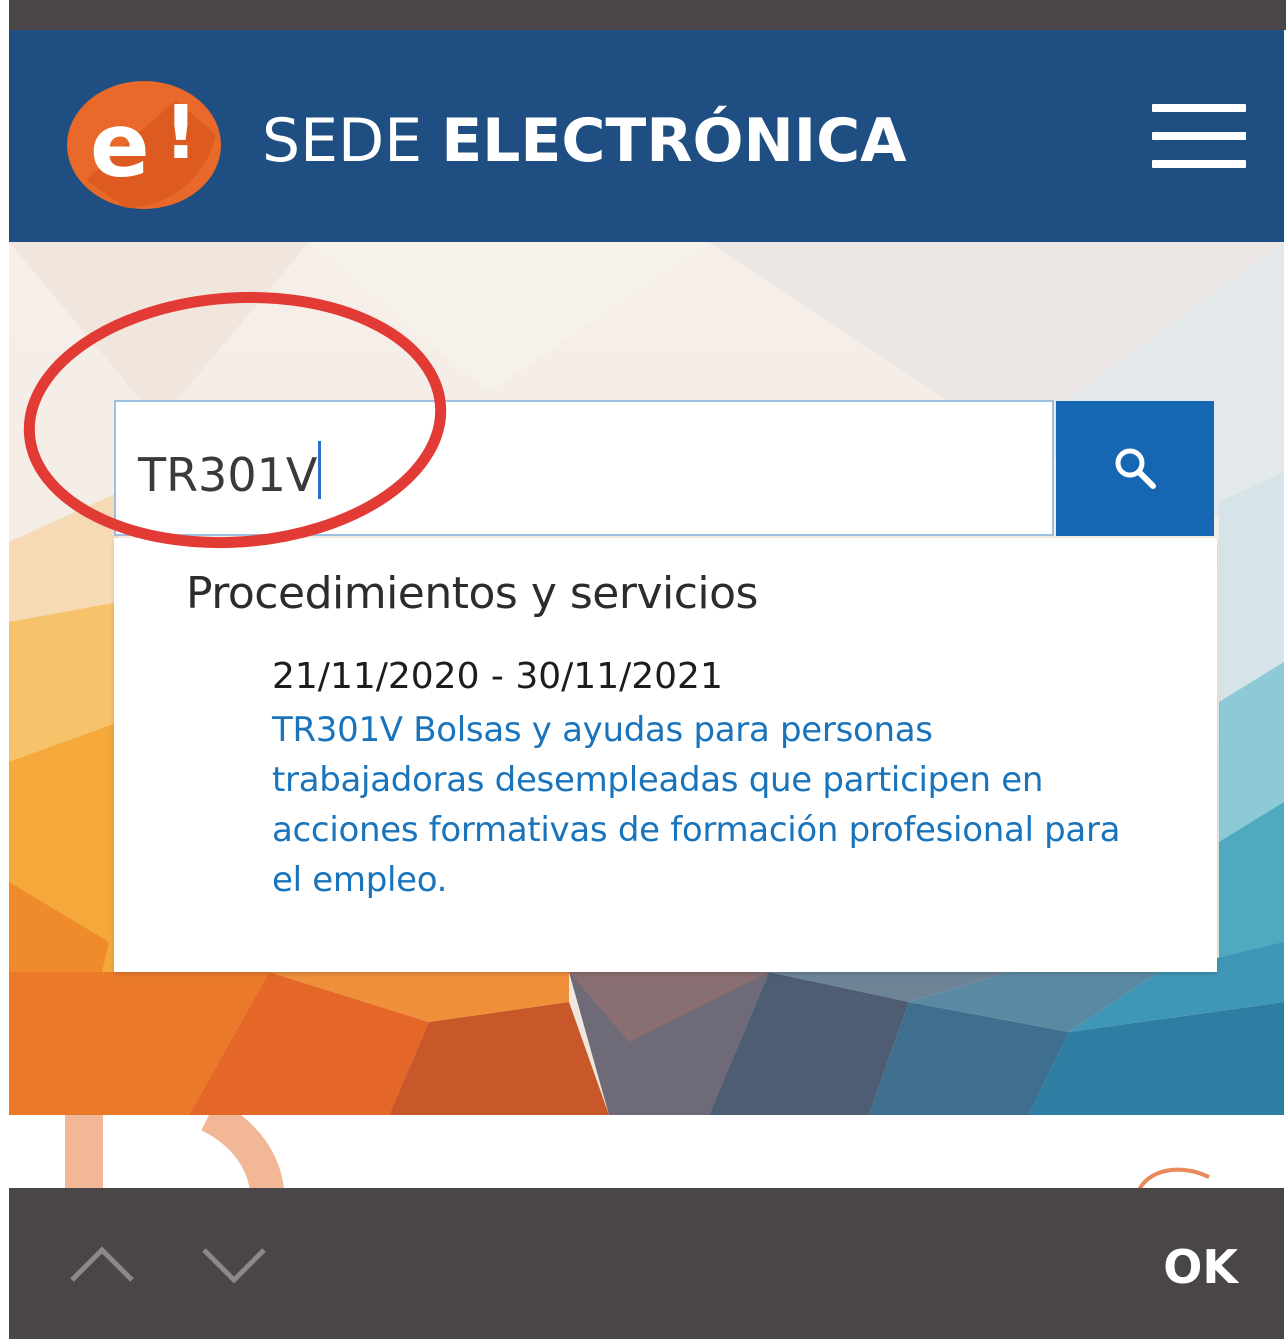 The width and height of the screenshot is (1286, 1339). What do you see at coordinates (235, 420) in the screenshot?
I see `annotation-circle` at bounding box center [235, 420].